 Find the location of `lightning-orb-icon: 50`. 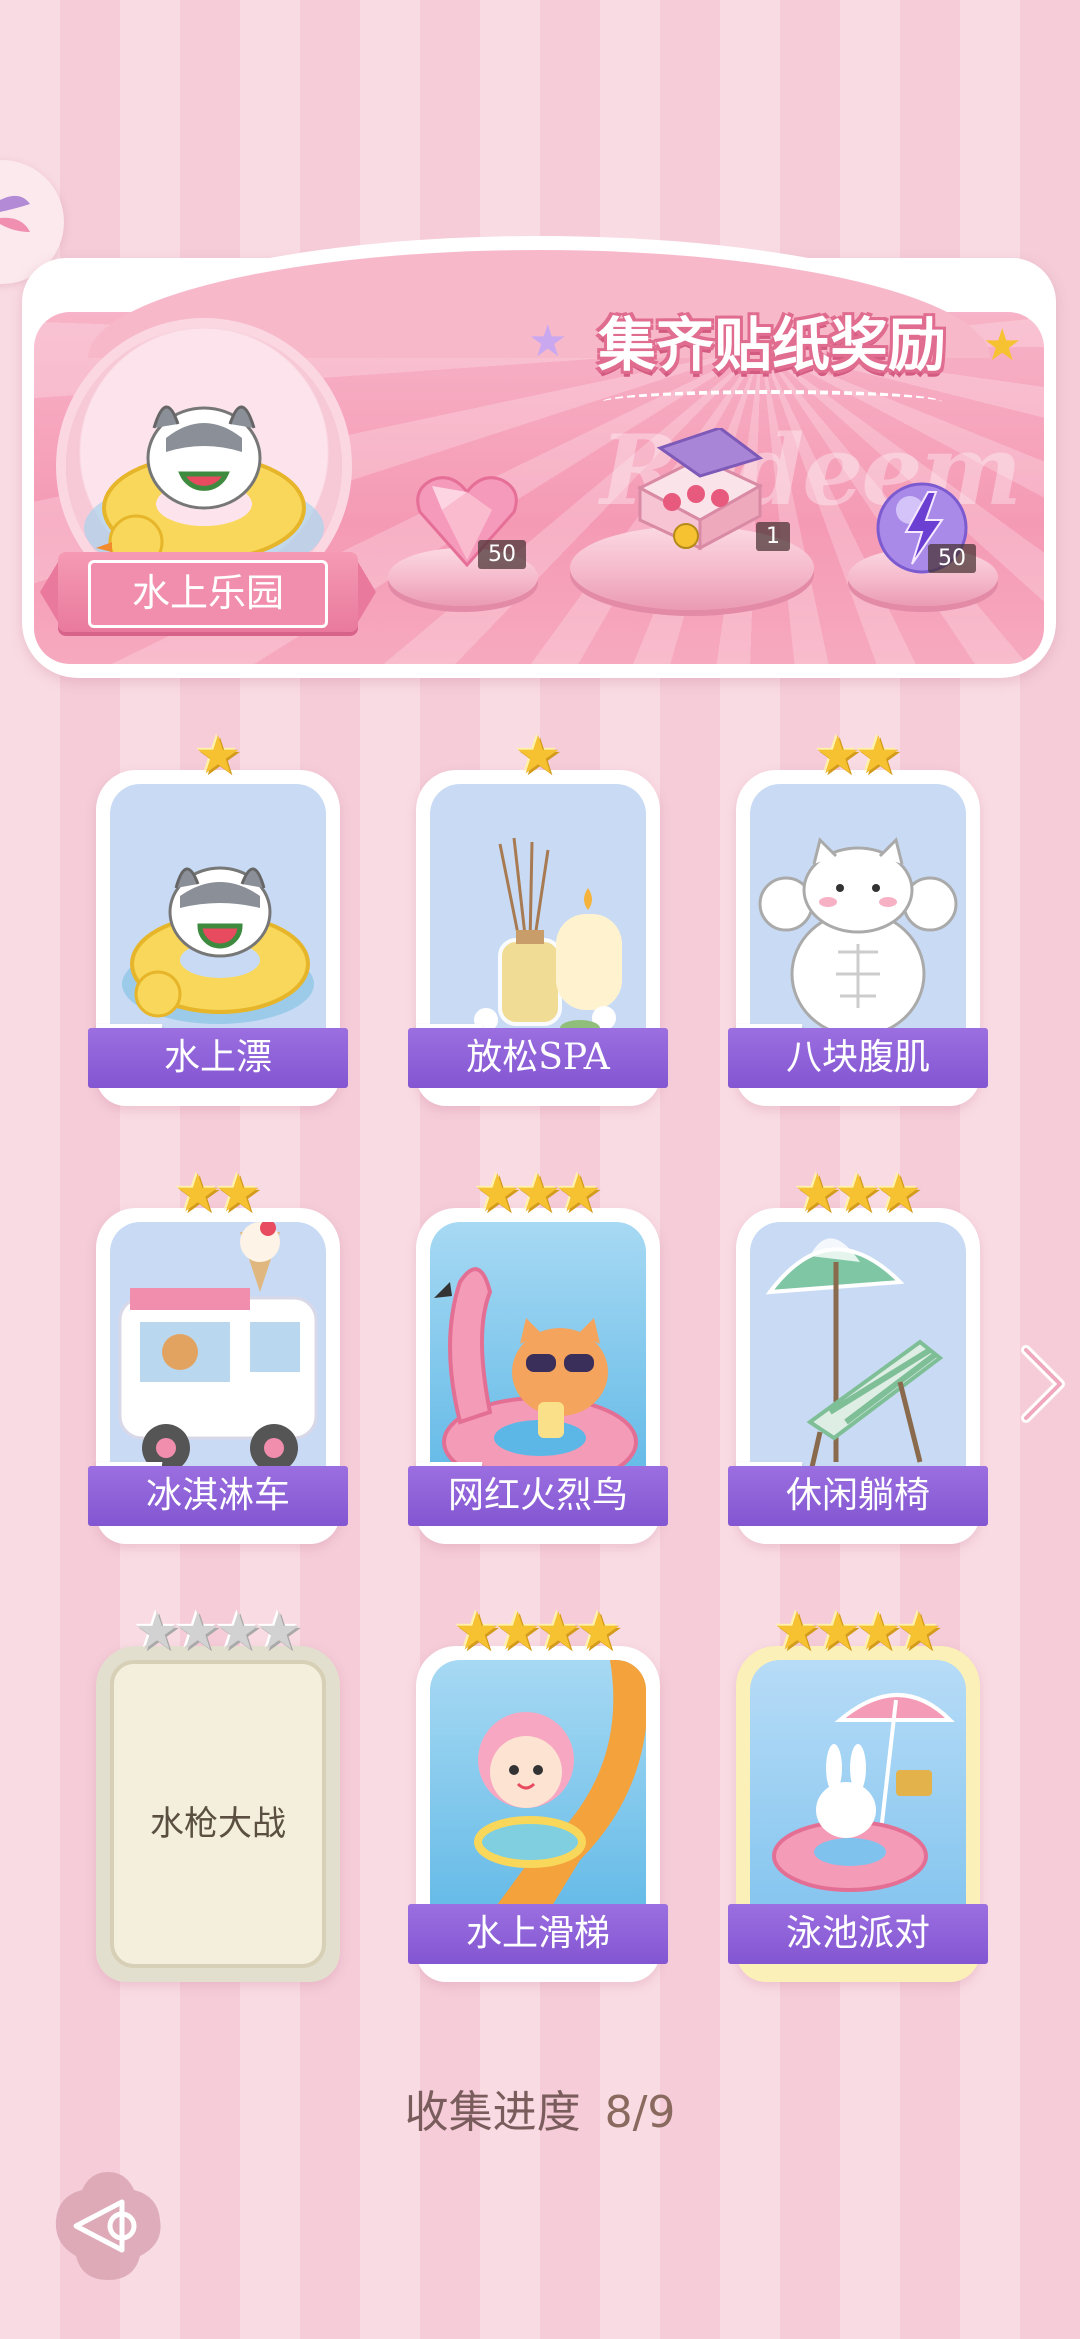

lightning-orb-icon: 50 is located at coordinates (924, 530).